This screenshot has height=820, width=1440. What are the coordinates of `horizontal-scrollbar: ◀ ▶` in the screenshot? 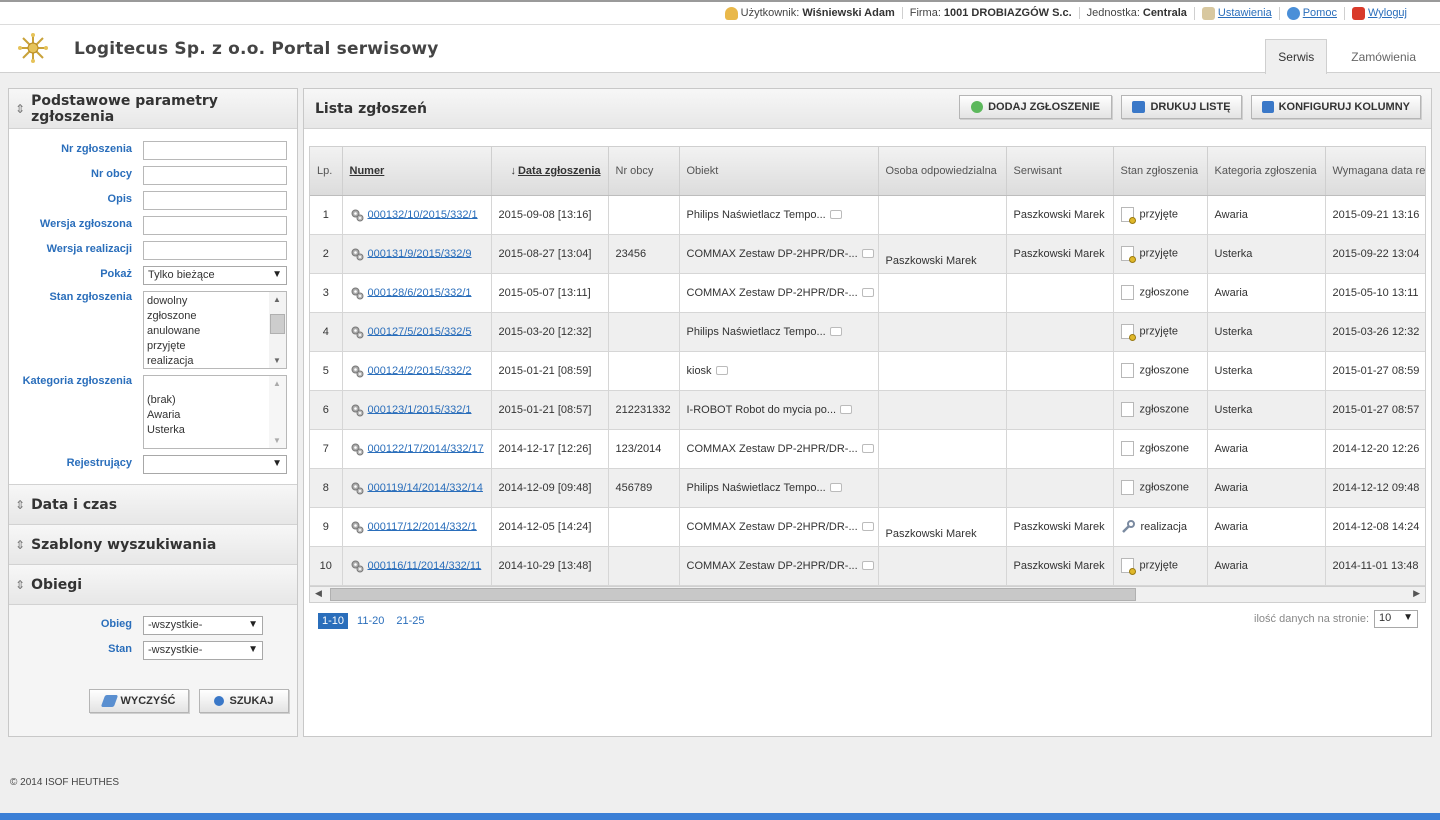 It's located at (867, 594).